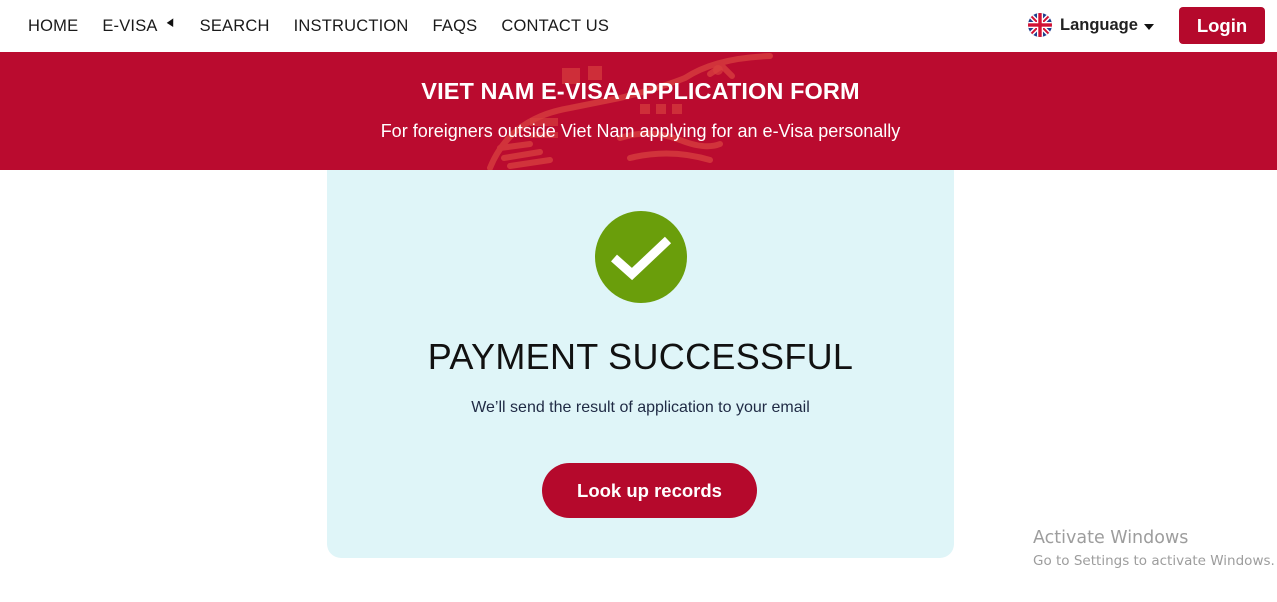 The width and height of the screenshot is (1277, 602). I want to click on login-button: Login, so click(1222, 25).